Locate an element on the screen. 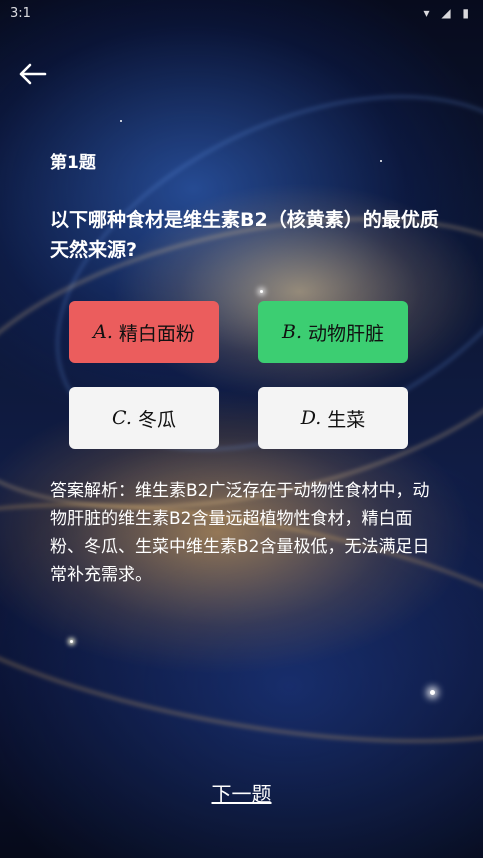  next-question-container: 下一题 is located at coordinates (241, 792).